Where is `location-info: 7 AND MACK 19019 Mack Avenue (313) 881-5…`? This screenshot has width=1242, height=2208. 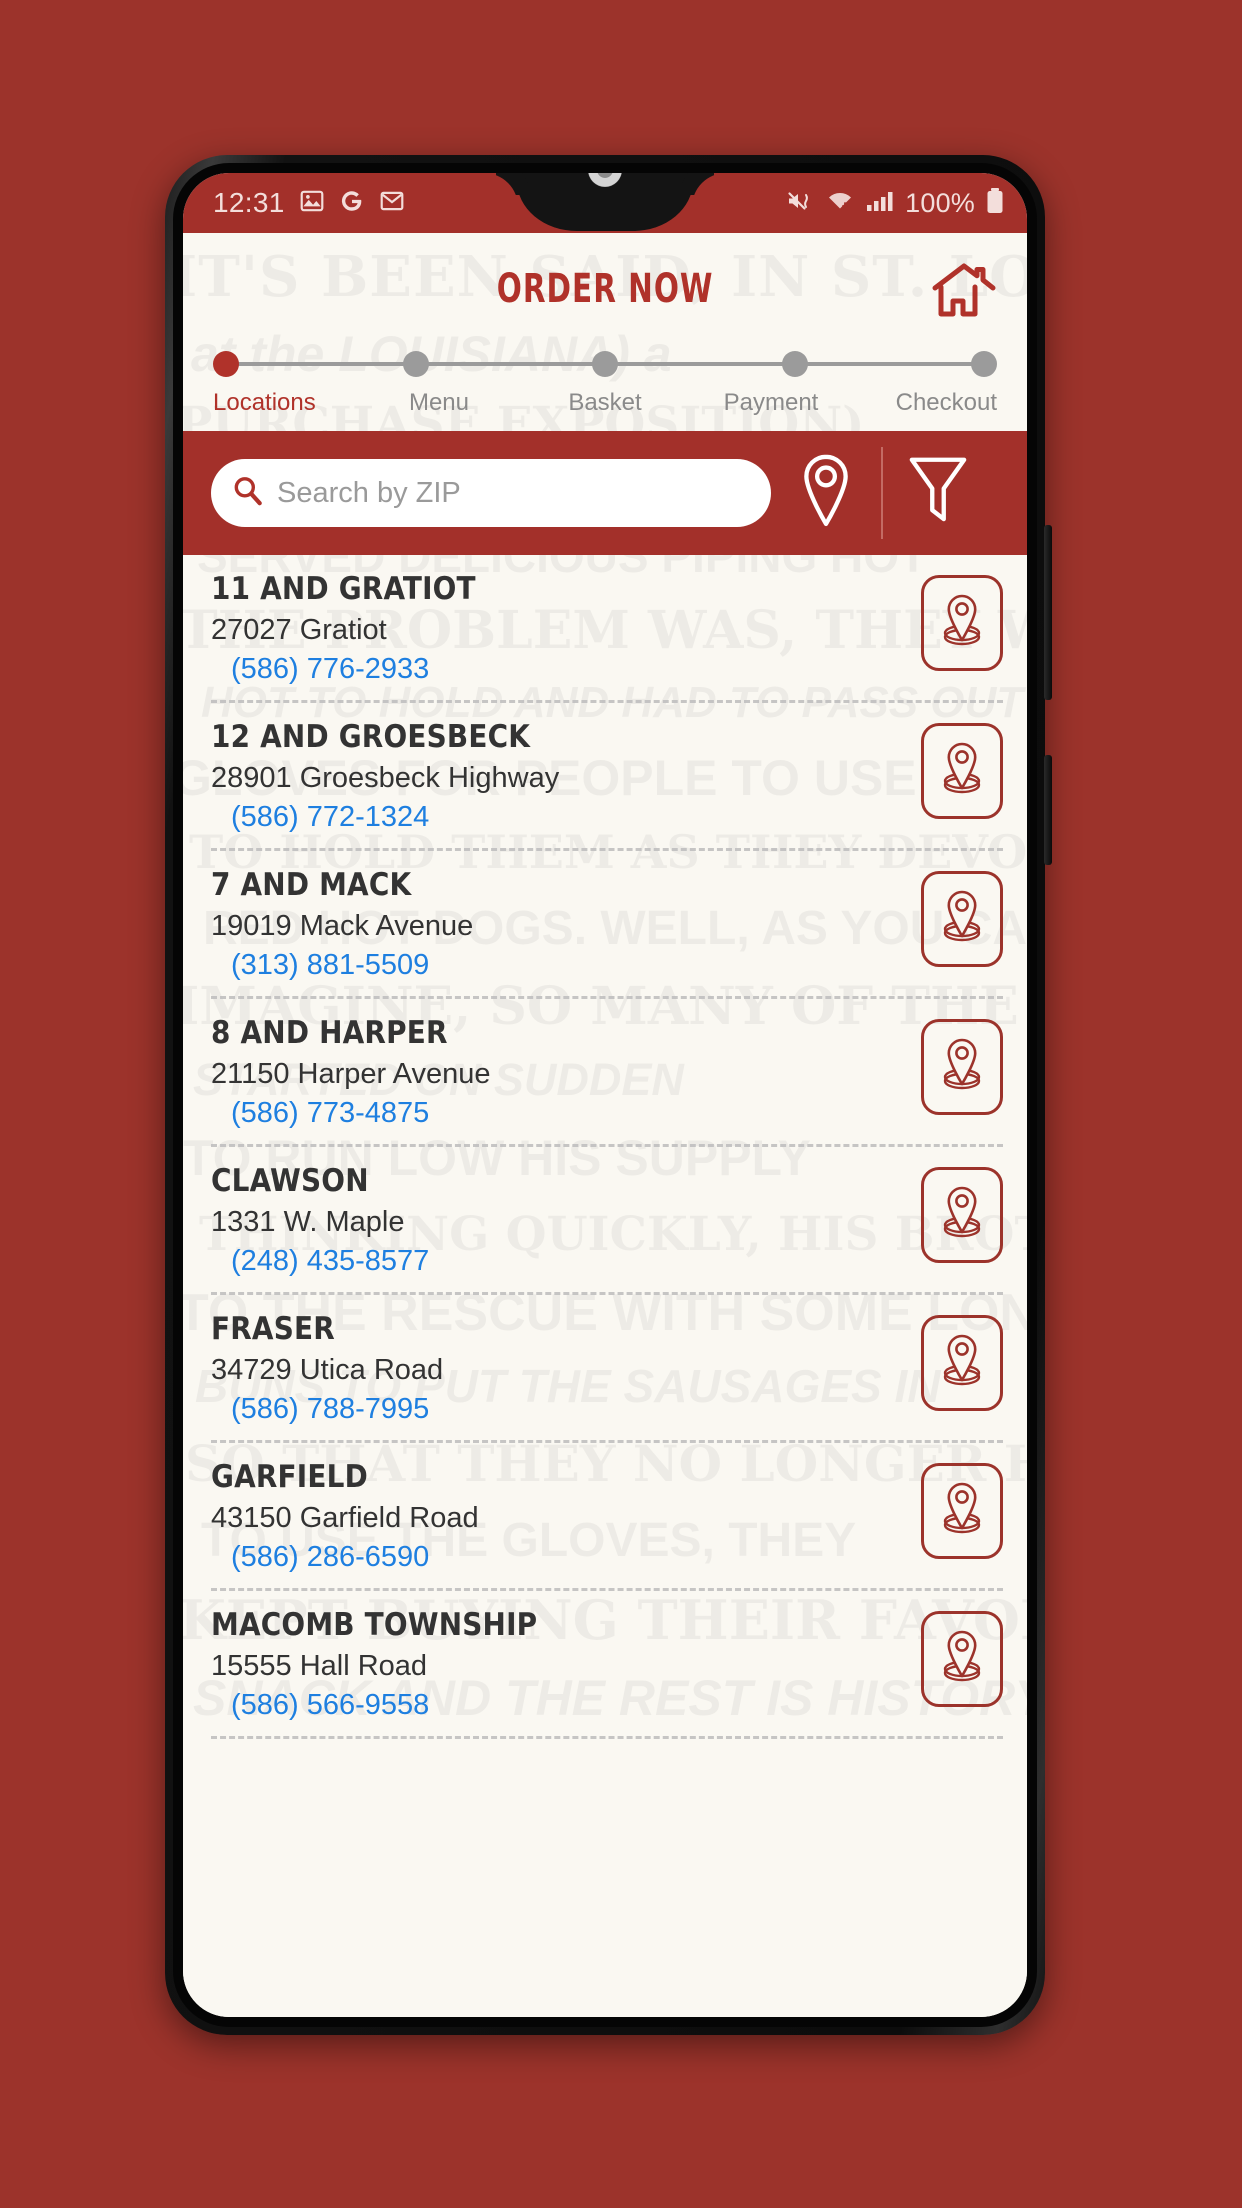 location-info: 7 AND MACK 19019 Mack Avenue (313) 881-5… is located at coordinates (566, 924).